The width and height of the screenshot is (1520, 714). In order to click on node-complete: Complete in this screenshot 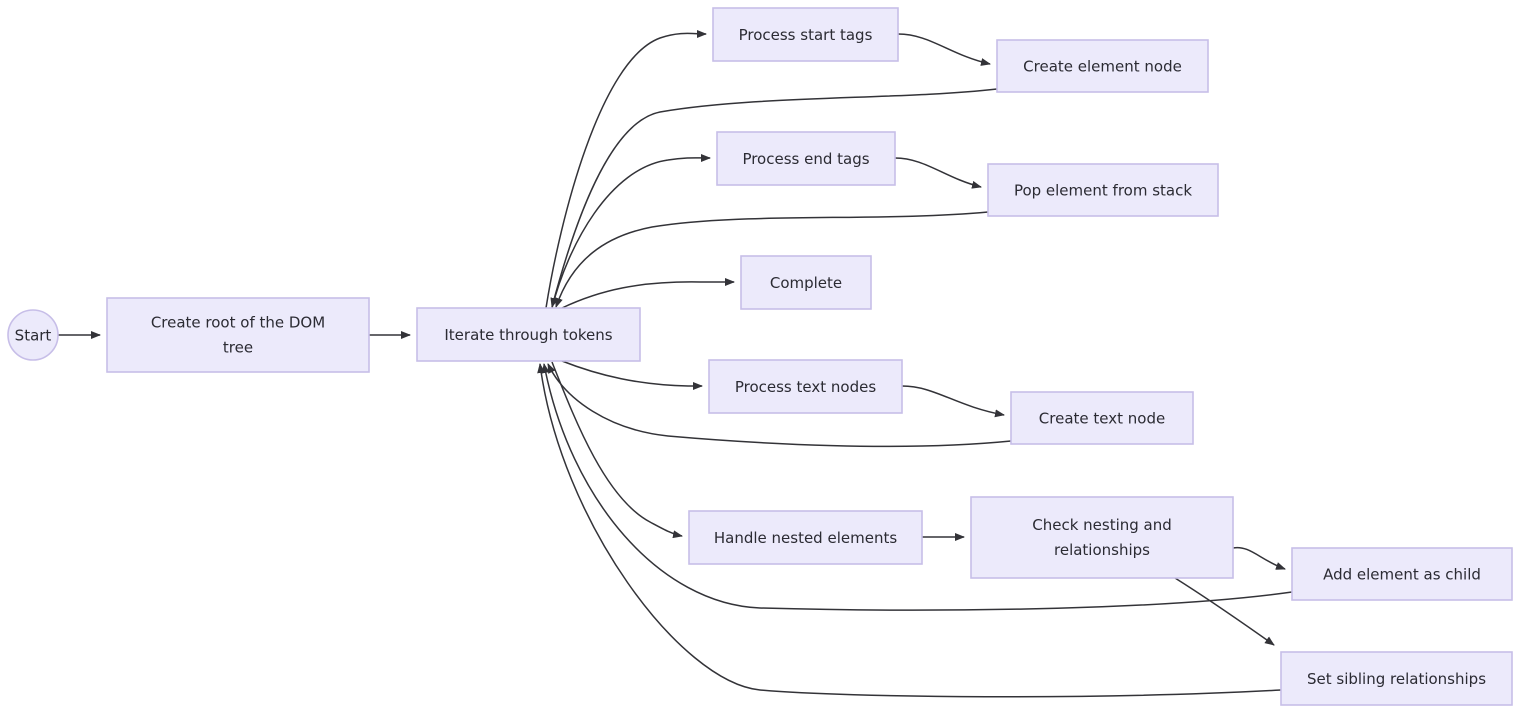, I will do `click(806, 282)`.